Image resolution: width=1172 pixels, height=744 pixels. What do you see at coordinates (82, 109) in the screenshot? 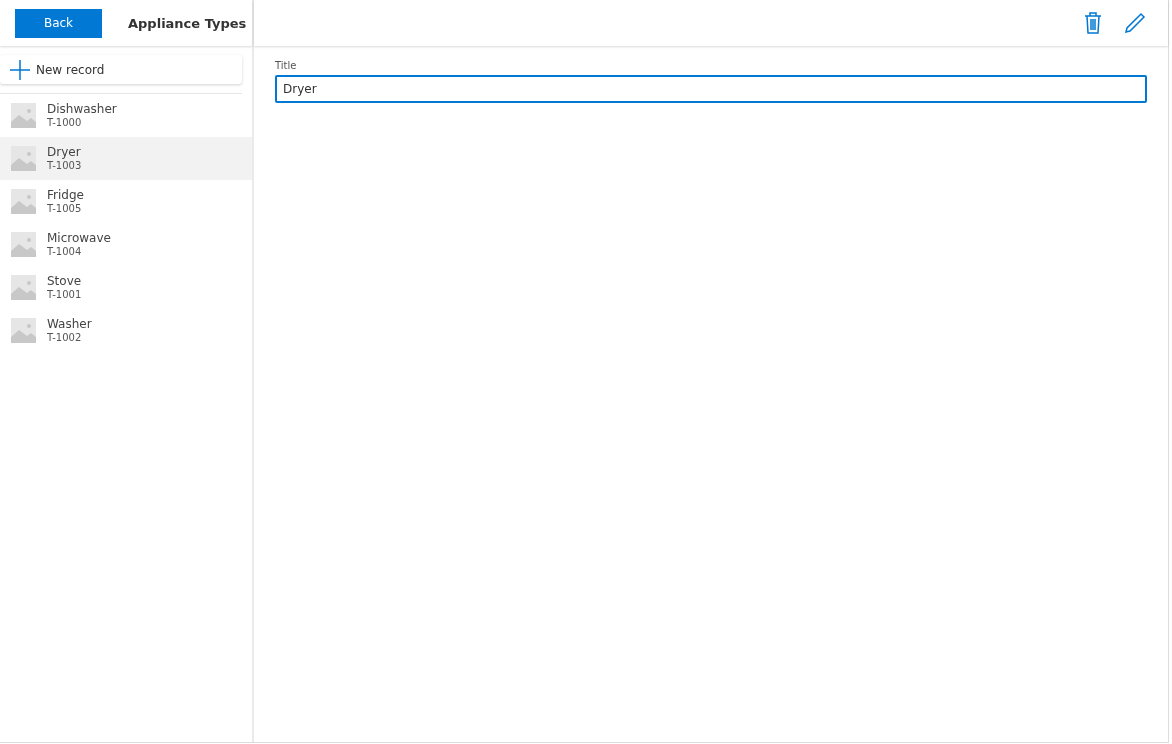
I see `item-name: Dishwasher` at bounding box center [82, 109].